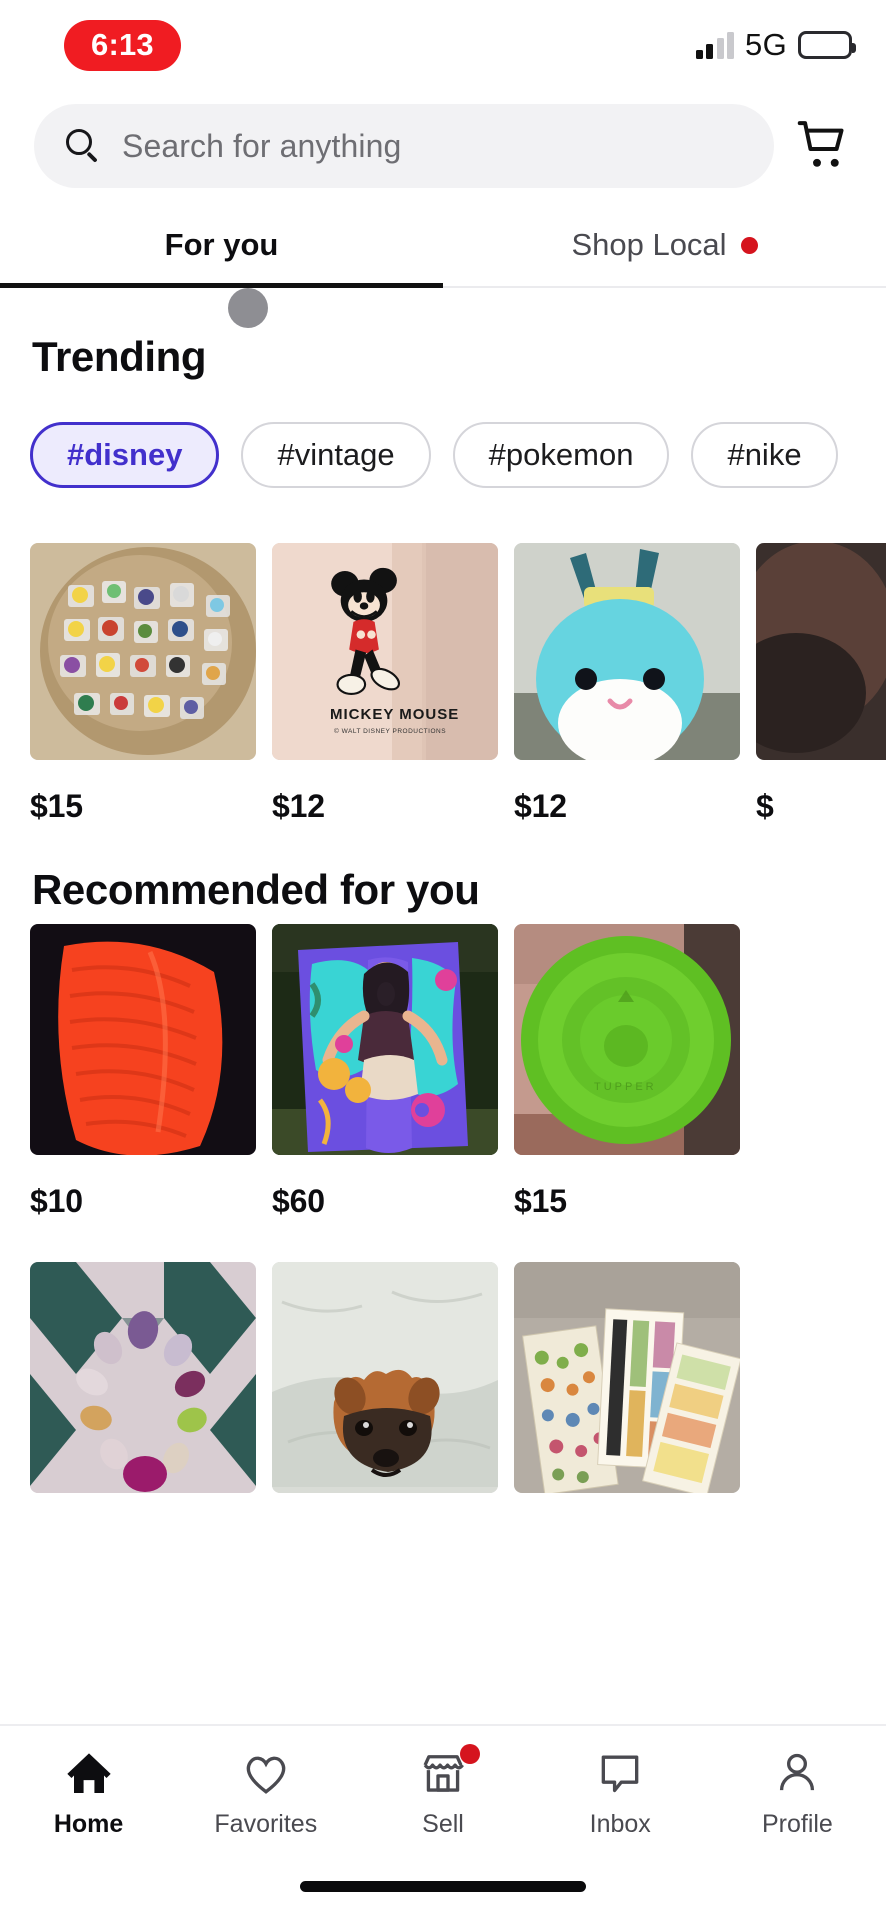  Describe the element at coordinates (797, 1824) in the screenshot. I see `nav-label-profile: Profile` at that location.